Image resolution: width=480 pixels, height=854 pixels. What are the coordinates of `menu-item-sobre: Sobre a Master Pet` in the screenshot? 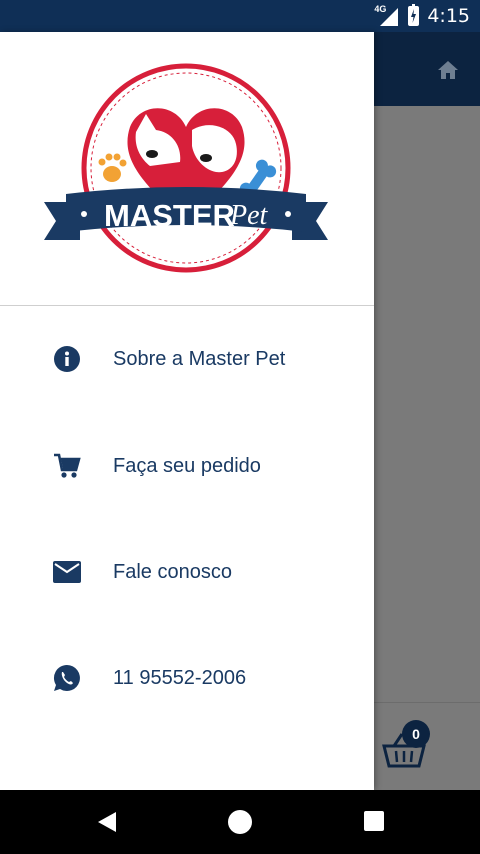 It's located at (187, 359).